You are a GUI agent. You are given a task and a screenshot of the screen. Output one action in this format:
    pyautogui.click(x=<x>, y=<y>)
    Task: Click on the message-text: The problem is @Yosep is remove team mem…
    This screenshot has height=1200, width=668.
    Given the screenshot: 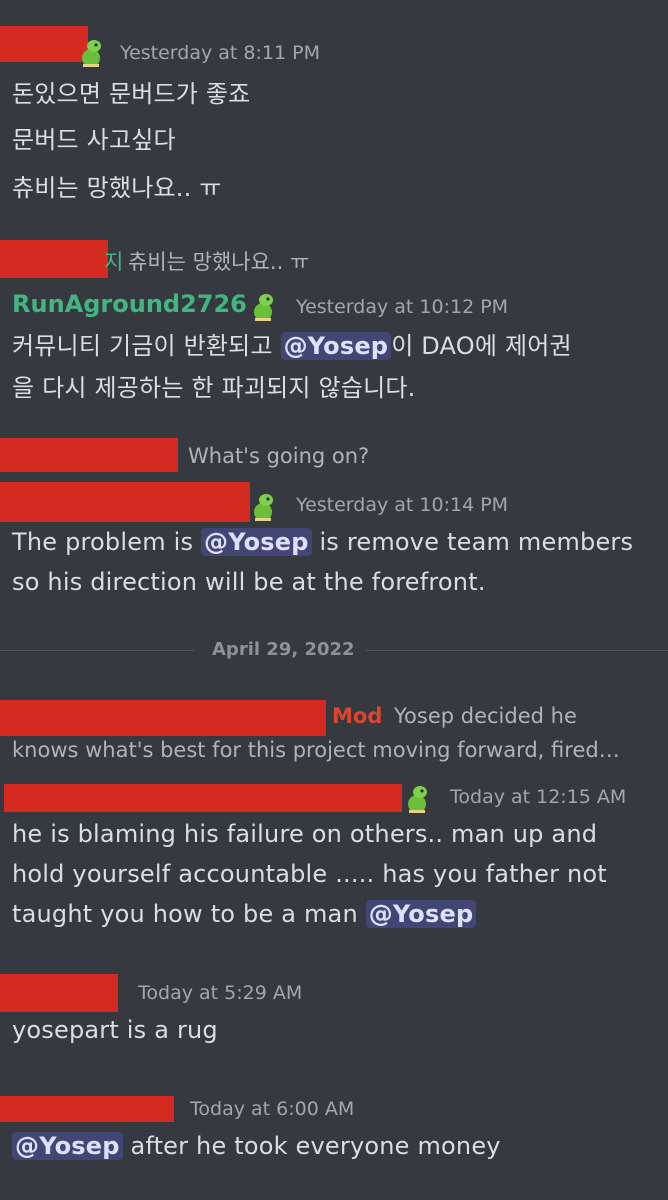 What is the action you would take?
    pyautogui.click(x=322, y=542)
    